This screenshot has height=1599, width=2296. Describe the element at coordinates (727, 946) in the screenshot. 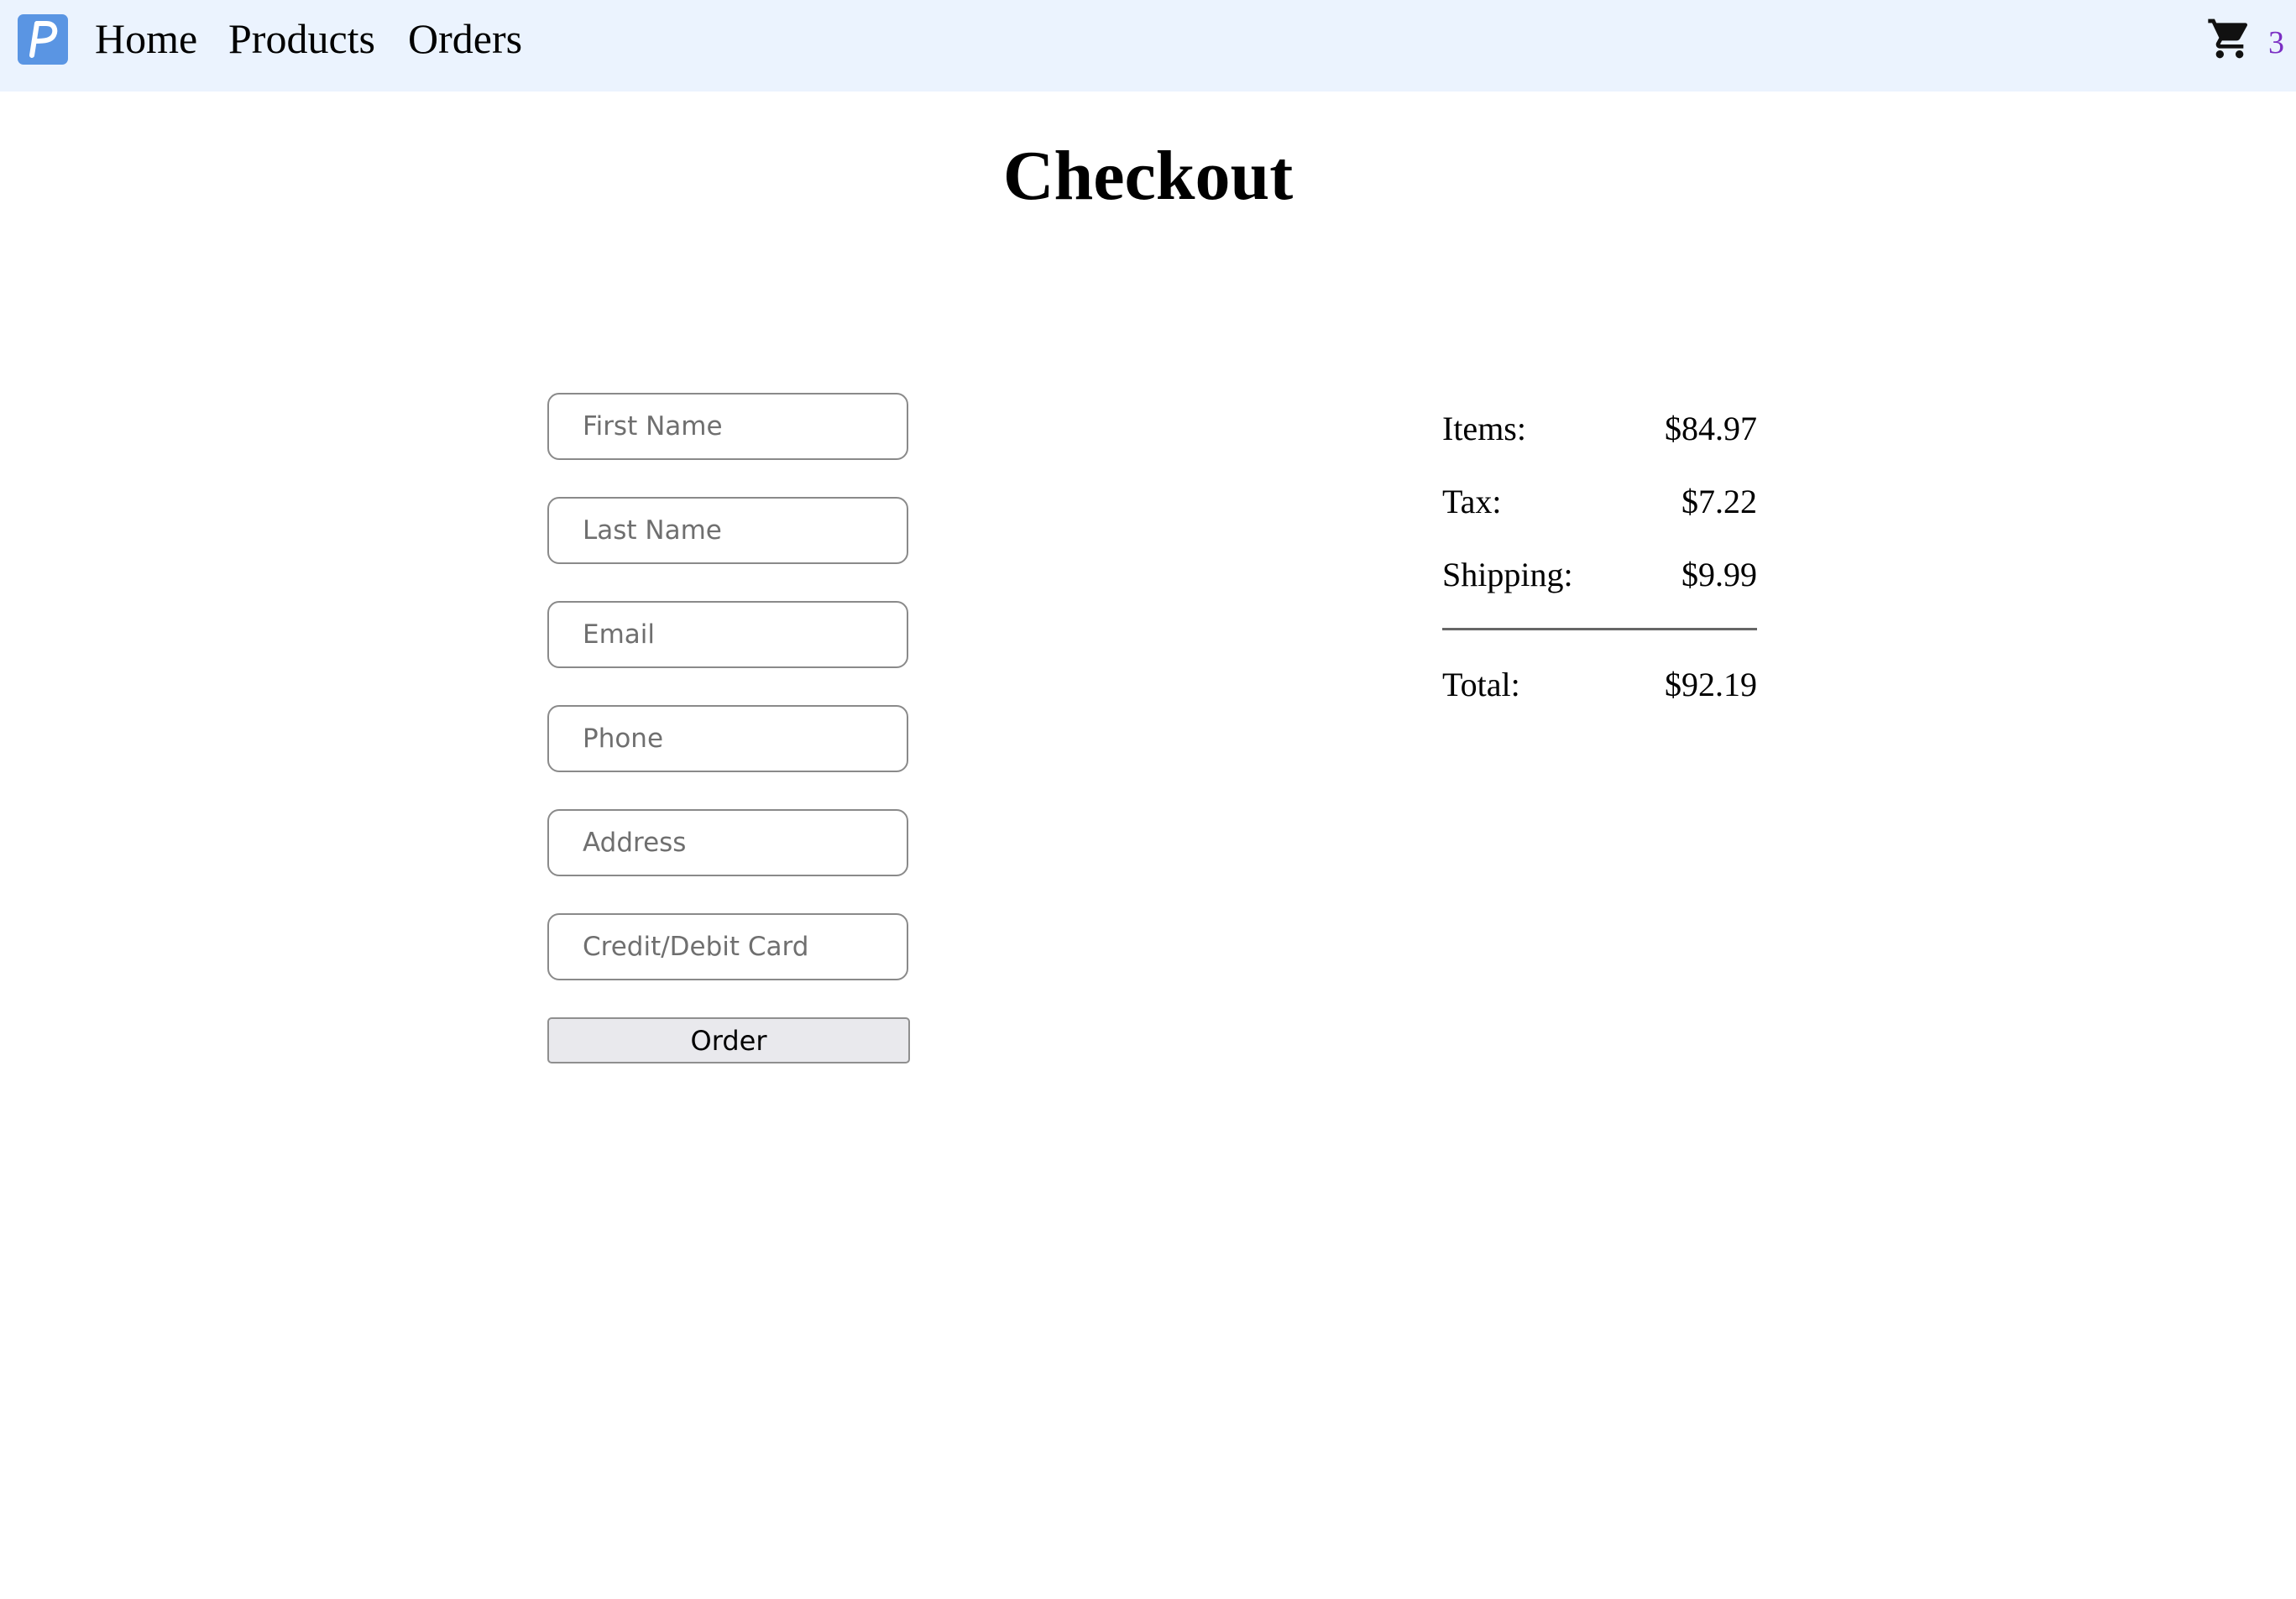

I see `card-input` at that location.